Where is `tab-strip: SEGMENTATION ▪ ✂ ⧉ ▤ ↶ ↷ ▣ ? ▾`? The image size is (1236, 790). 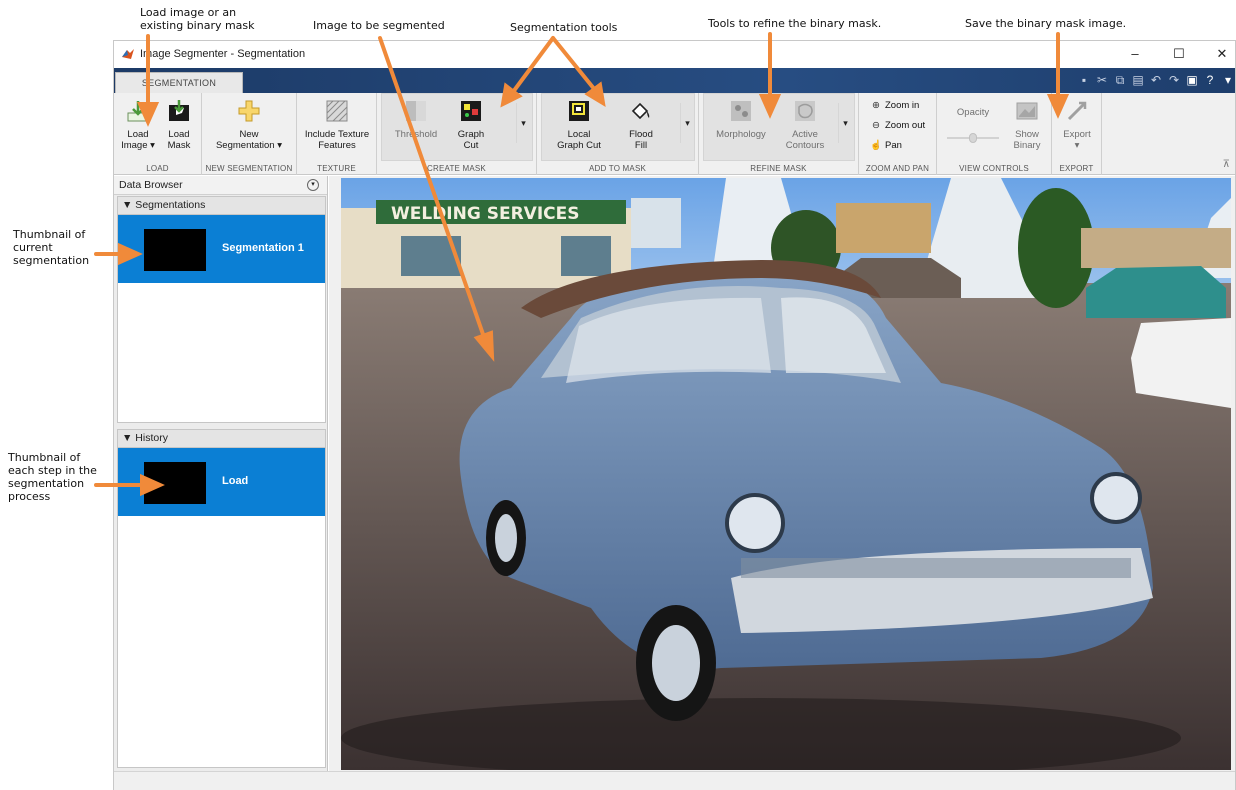
tab-strip: SEGMENTATION ▪ ✂ ⧉ ▤ ↶ ↷ ▣ ? ▾ is located at coordinates (674, 81).